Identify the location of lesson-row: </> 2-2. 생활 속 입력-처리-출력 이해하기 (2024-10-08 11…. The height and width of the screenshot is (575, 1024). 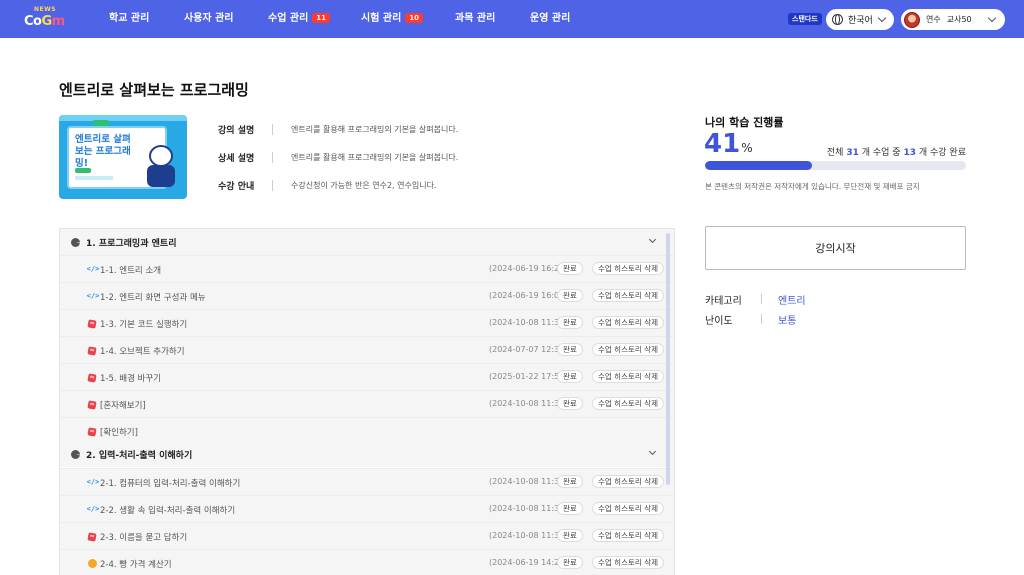
(367, 508).